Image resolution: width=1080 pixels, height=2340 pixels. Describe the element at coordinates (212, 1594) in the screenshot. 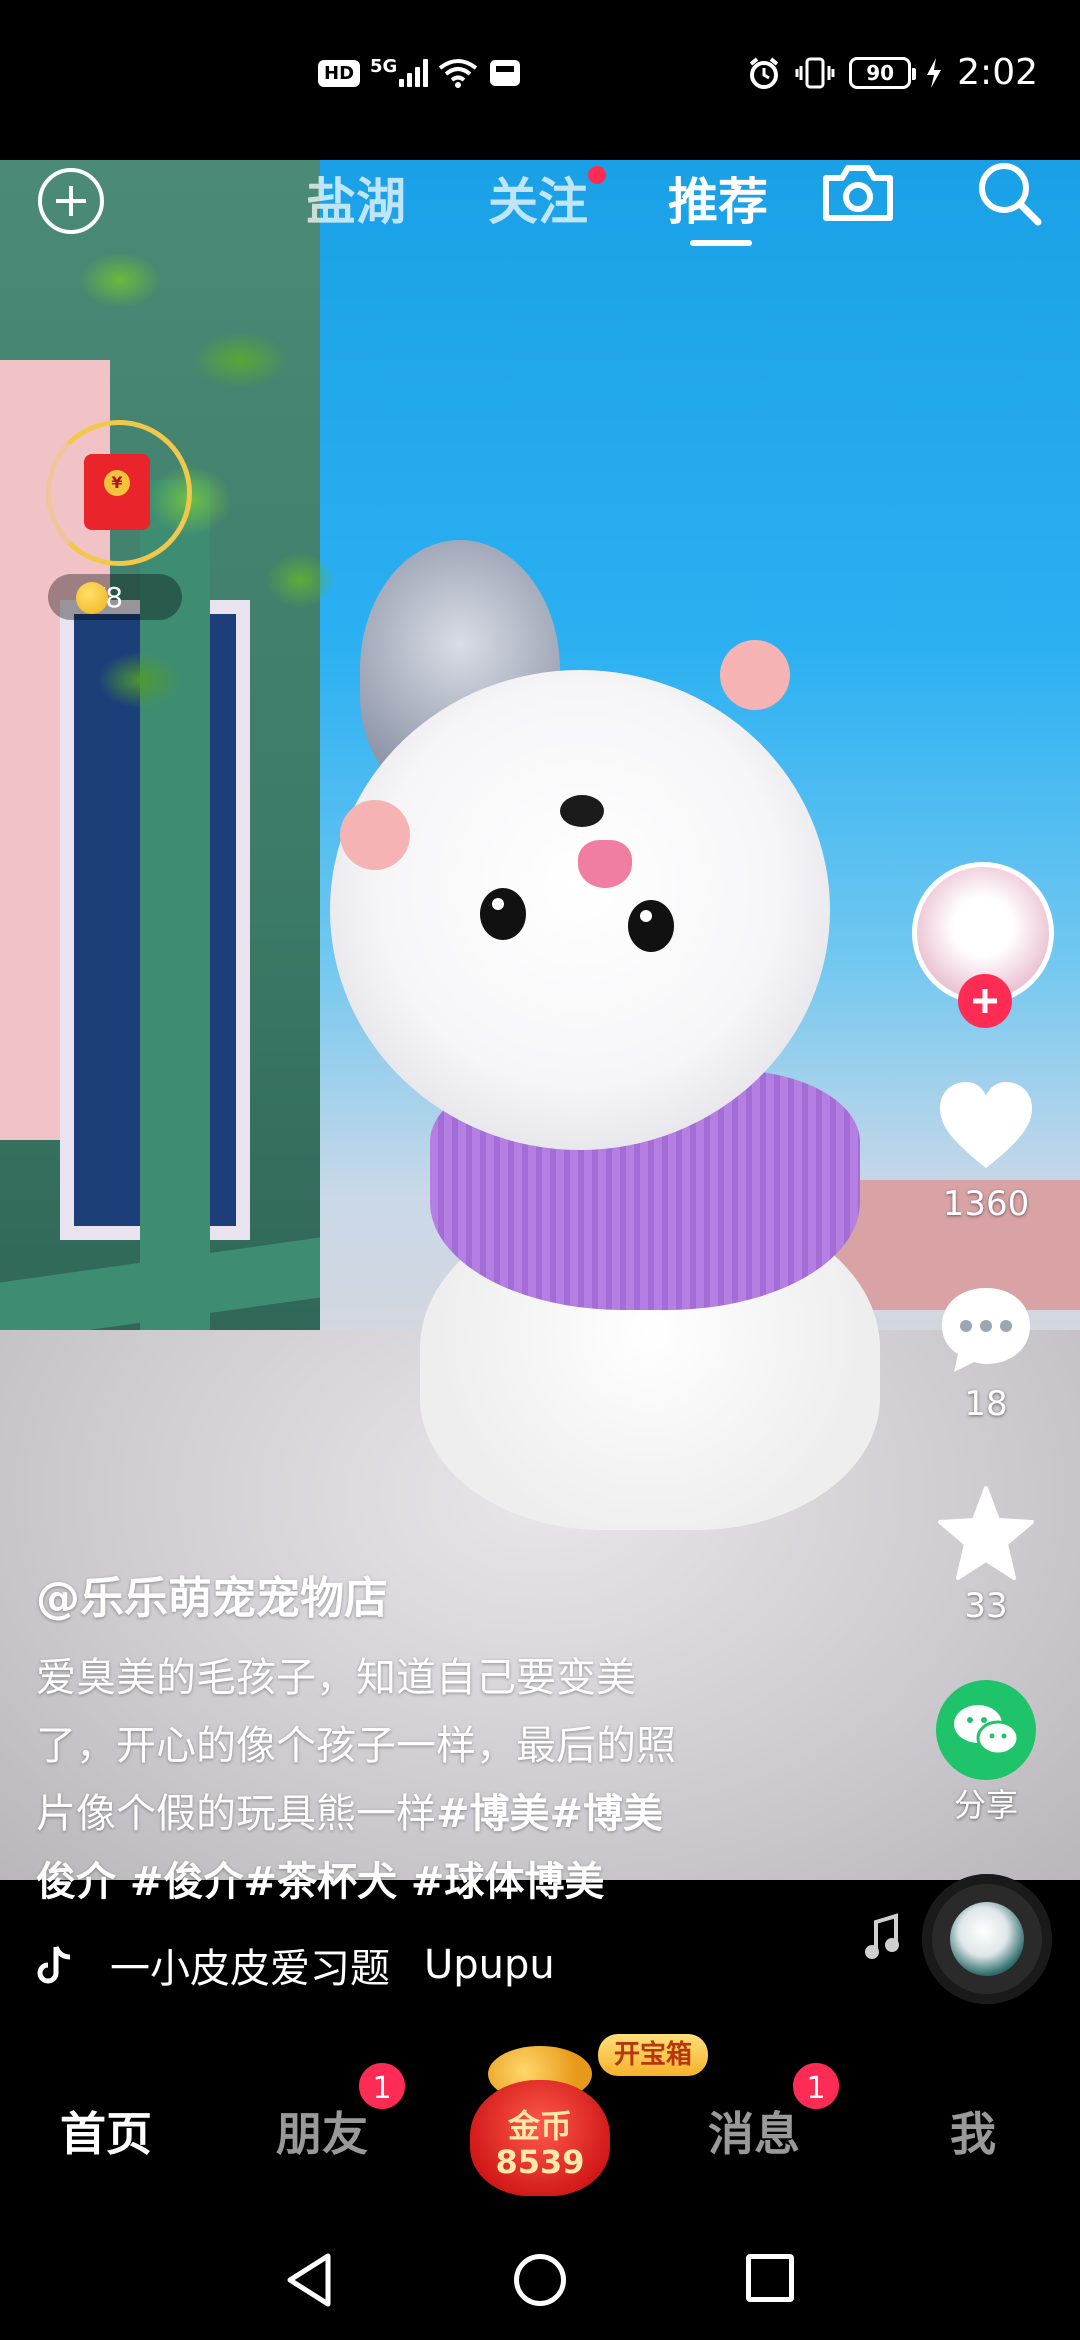

I see `author-name: @乐乐萌宠宠物店` at that location.